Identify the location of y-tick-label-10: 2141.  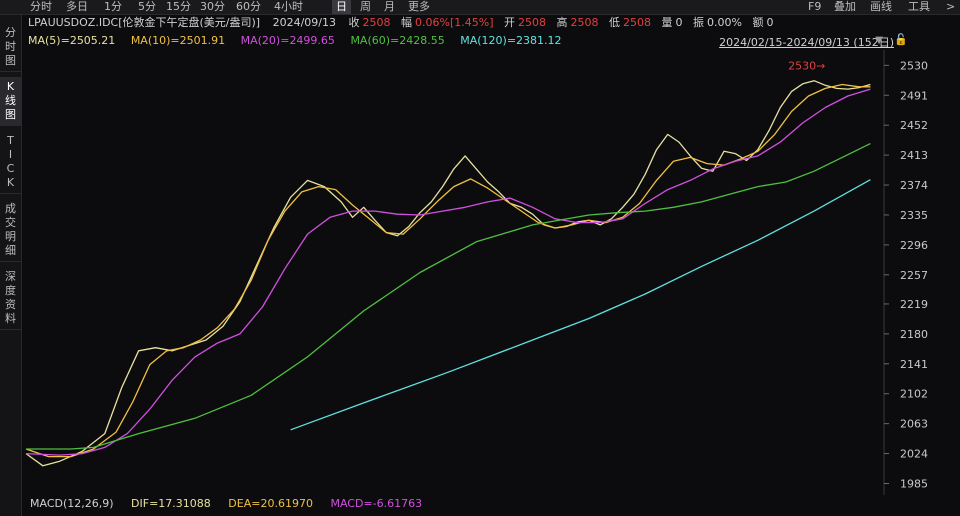
(914, 364).